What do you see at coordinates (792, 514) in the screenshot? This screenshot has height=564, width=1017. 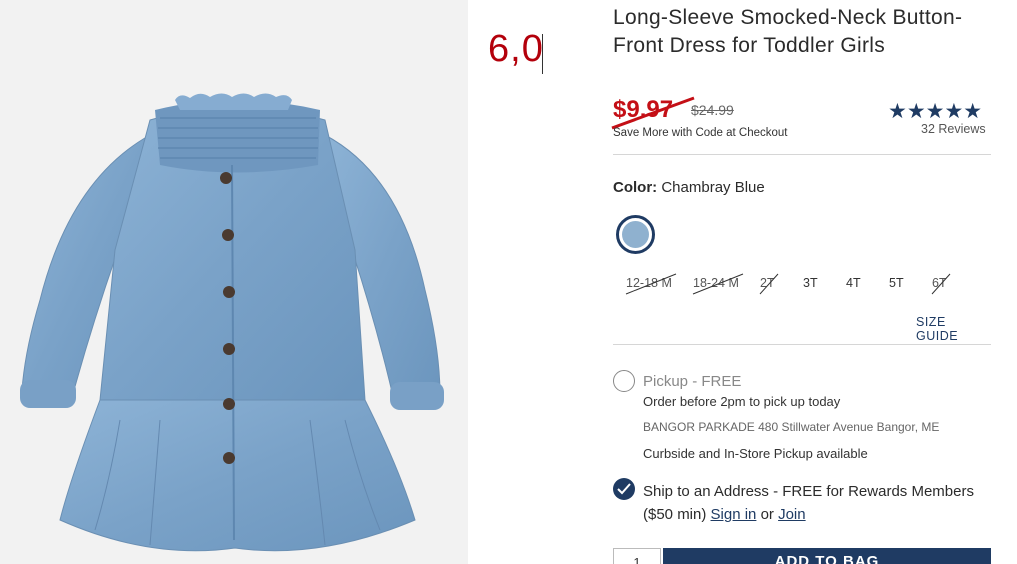 I see `join-link: Join` at bounding box center [792, 514].